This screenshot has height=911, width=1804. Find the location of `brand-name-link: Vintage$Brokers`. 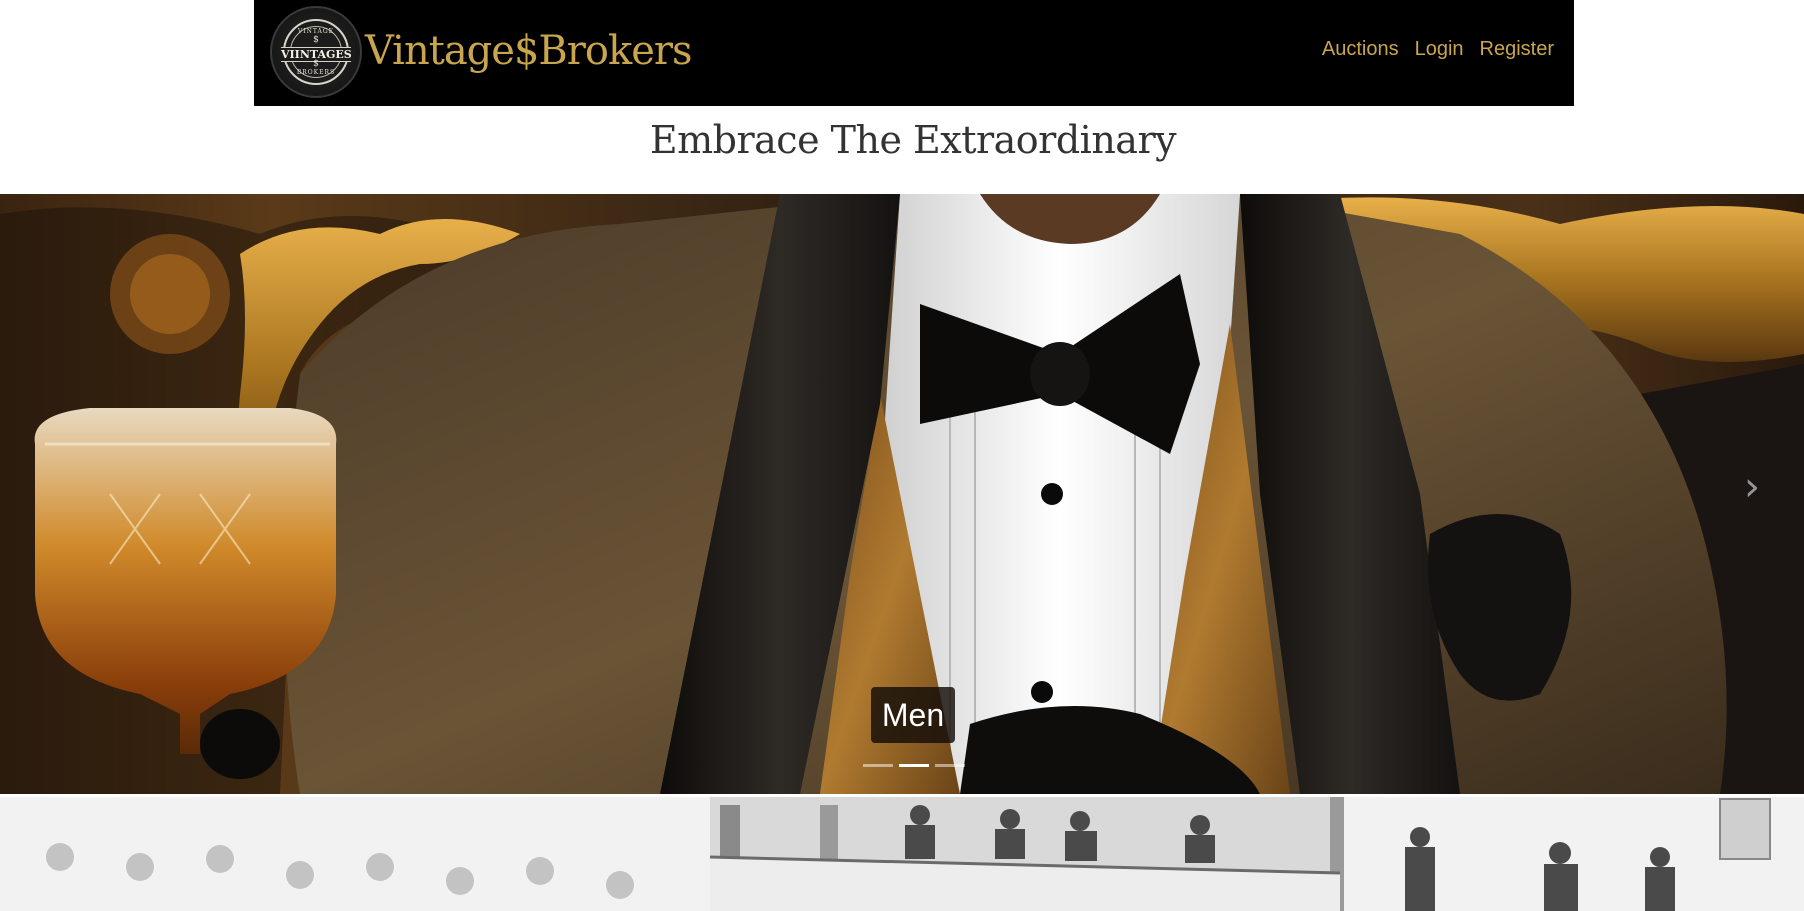

brand-name-link: Vintage$Brokers is located at coordinates (529, 51).